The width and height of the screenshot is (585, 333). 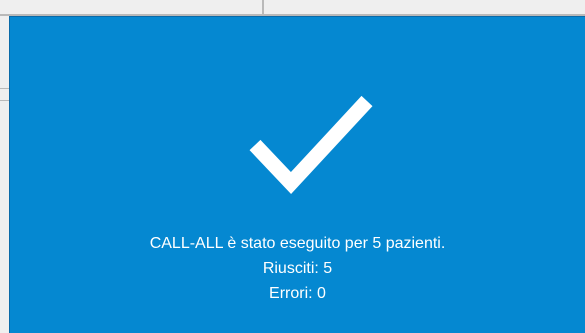 What do you see at coordinates (311, 144) in the screenshot?
I see `checkmark-icon` at bounding box center [311, 144].